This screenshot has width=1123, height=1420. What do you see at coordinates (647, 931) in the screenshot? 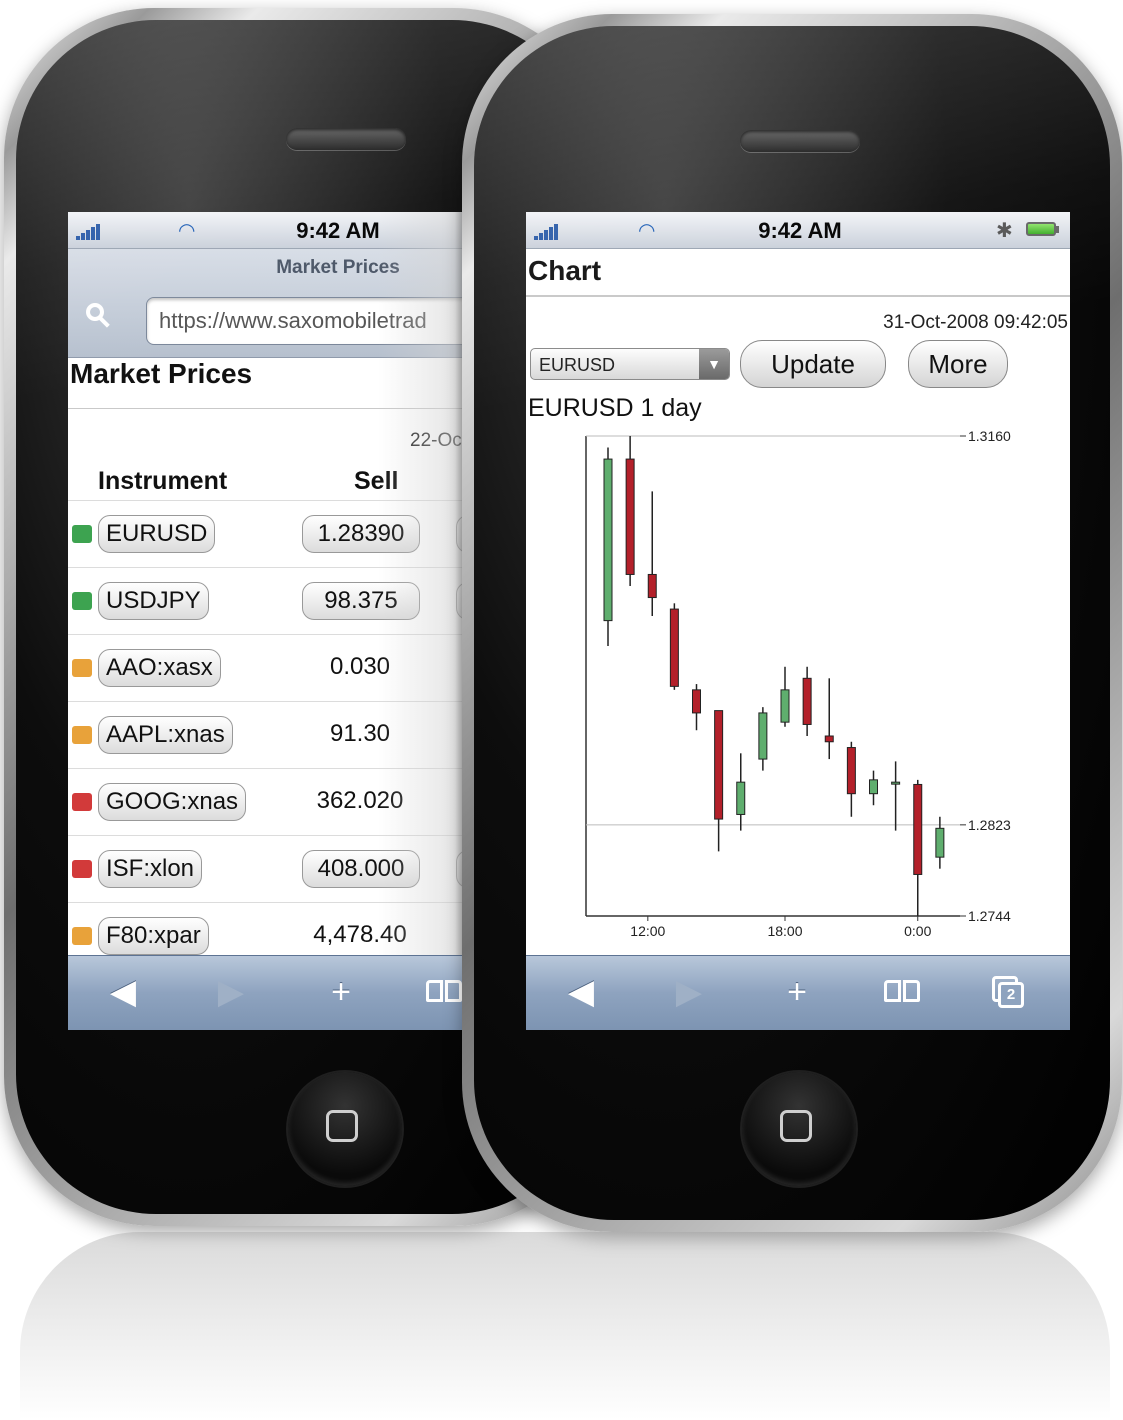
I see `x-tick-label: 12:00` at bounding box center [647, 931].